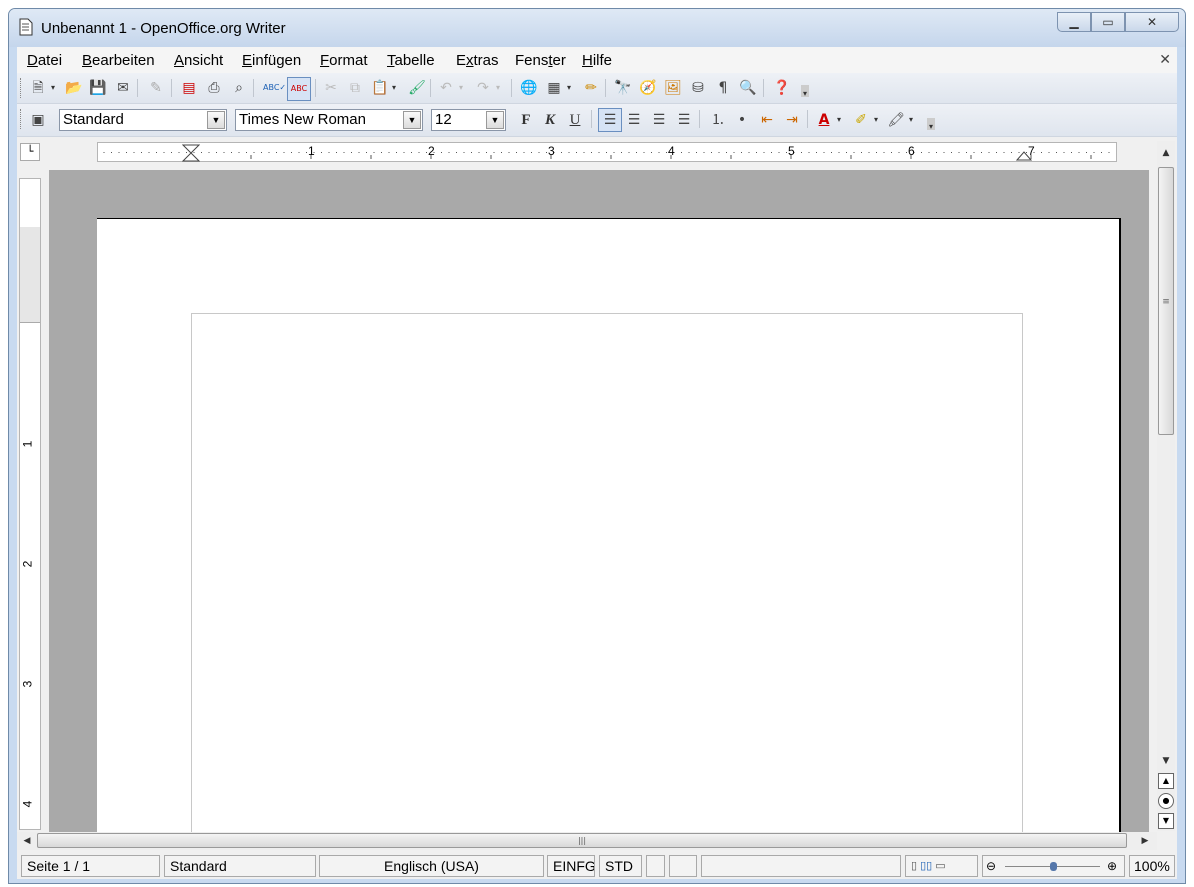 The width and height of the screenshot is (1194, 887). Describe the element at coordinates (569, 88) in the screenshot. I see `table-dropdown-icon: ▾` at that location.